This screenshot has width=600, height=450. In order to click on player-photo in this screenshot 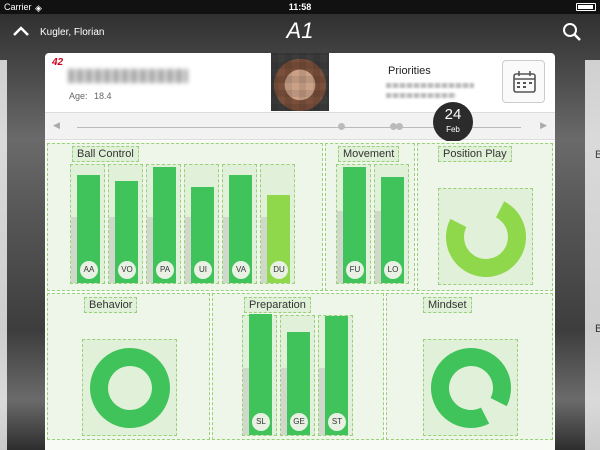, I will do `click(300, 82)`.